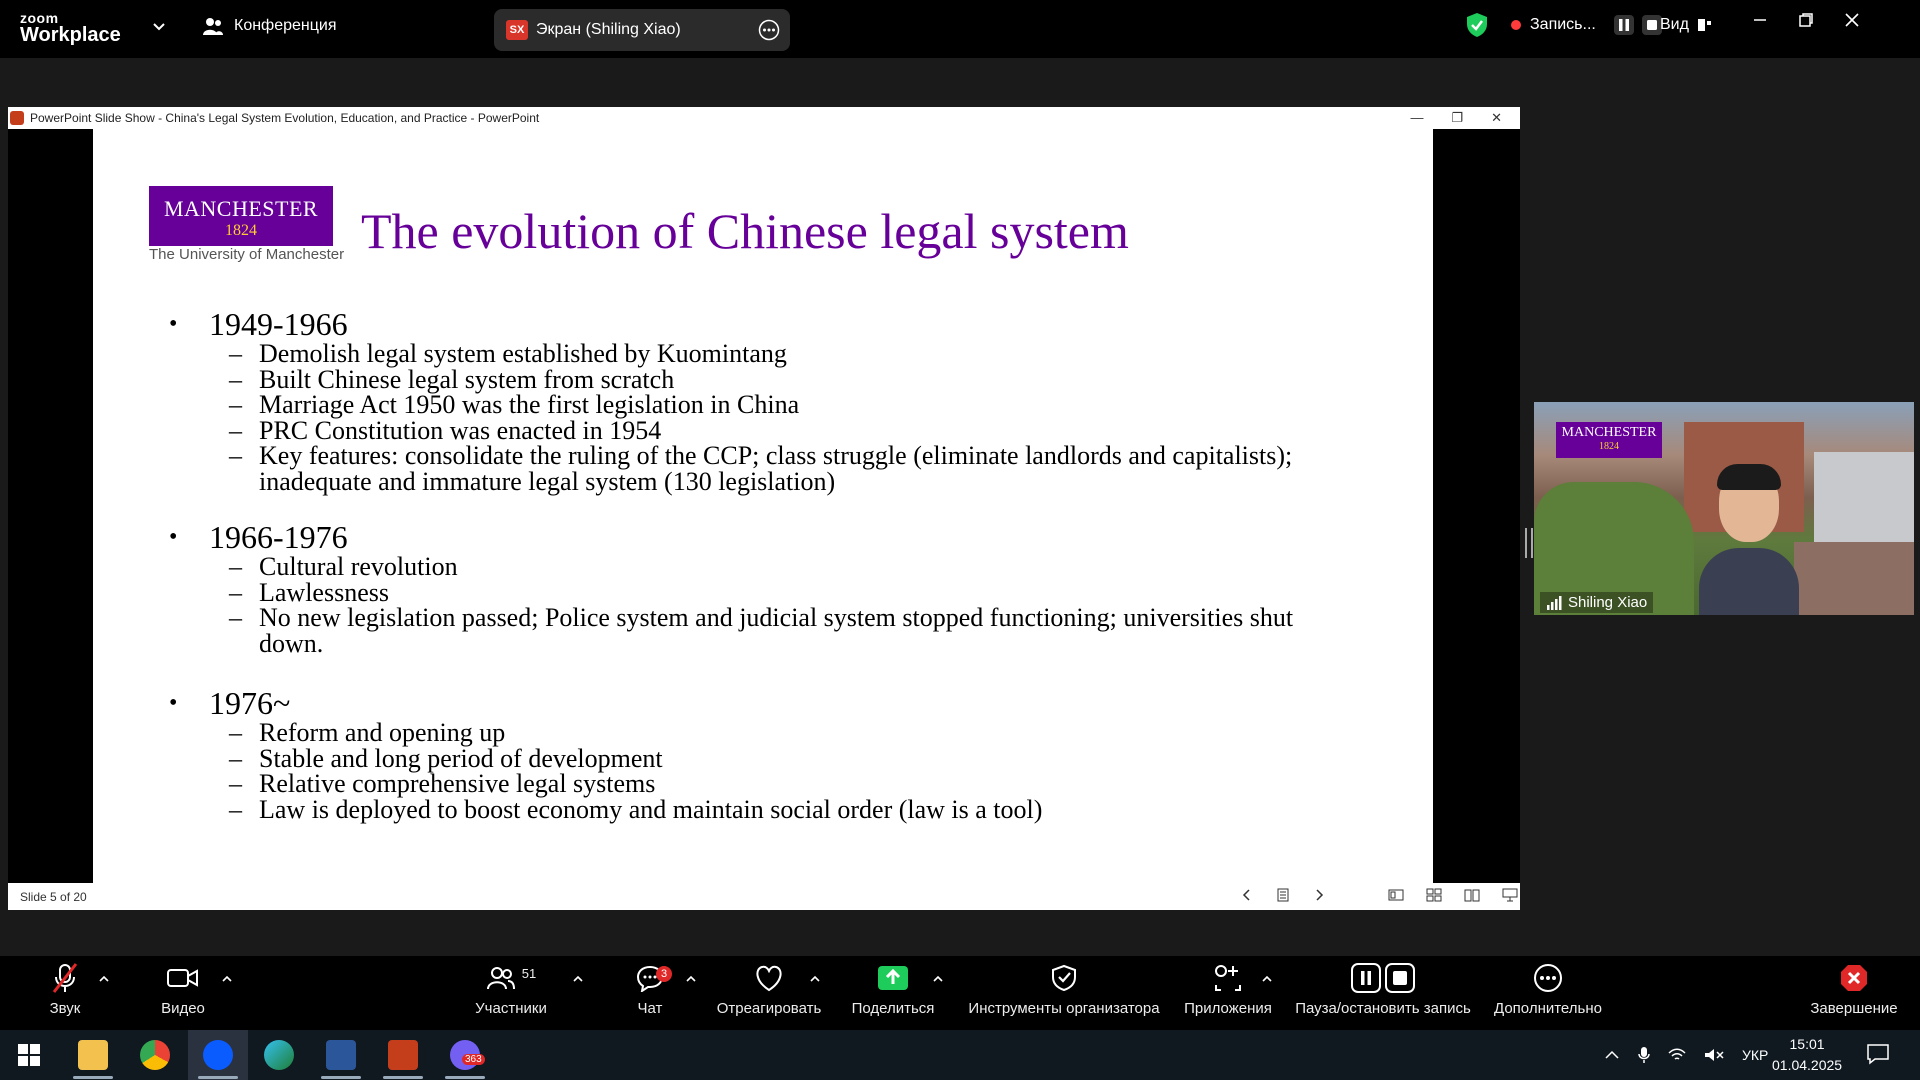 Image resolution: width=1920 pixels, height=1080 pixels. I want to click on participant-name-tag: Shiling Xiao, so click(1597, 602).